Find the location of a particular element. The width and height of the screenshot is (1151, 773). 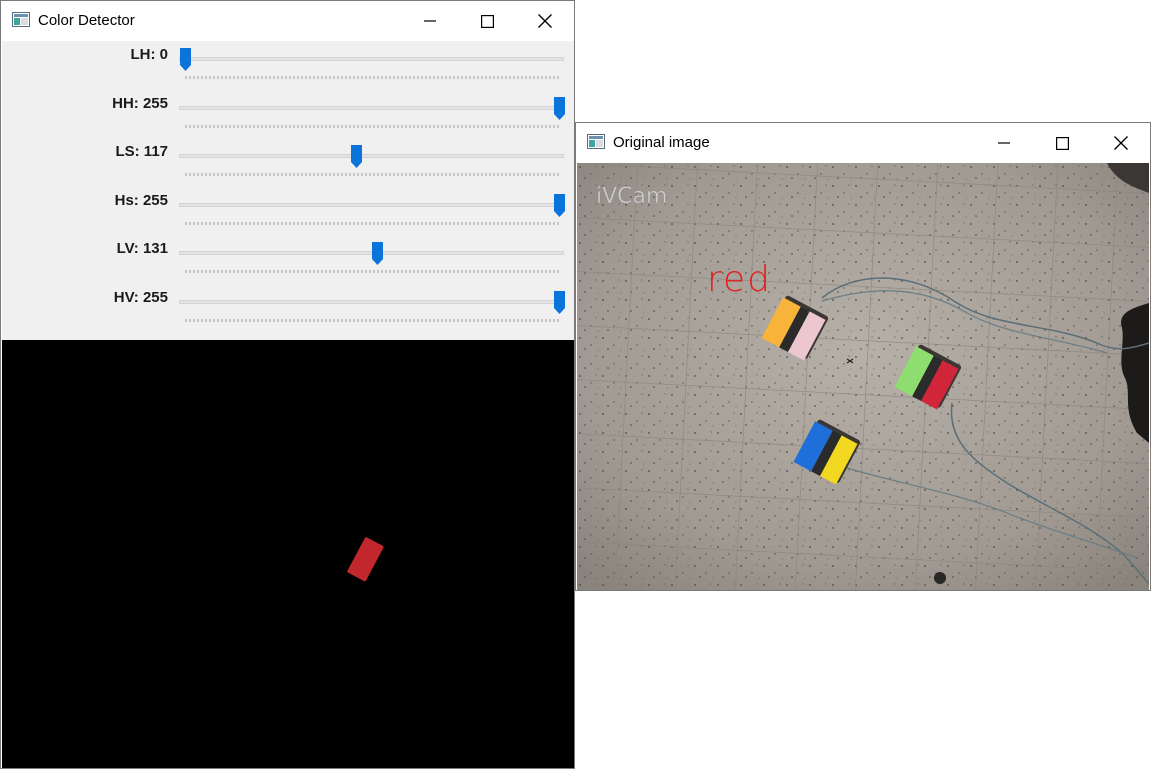

detected-red-blob is located at coordinates (365, 559).